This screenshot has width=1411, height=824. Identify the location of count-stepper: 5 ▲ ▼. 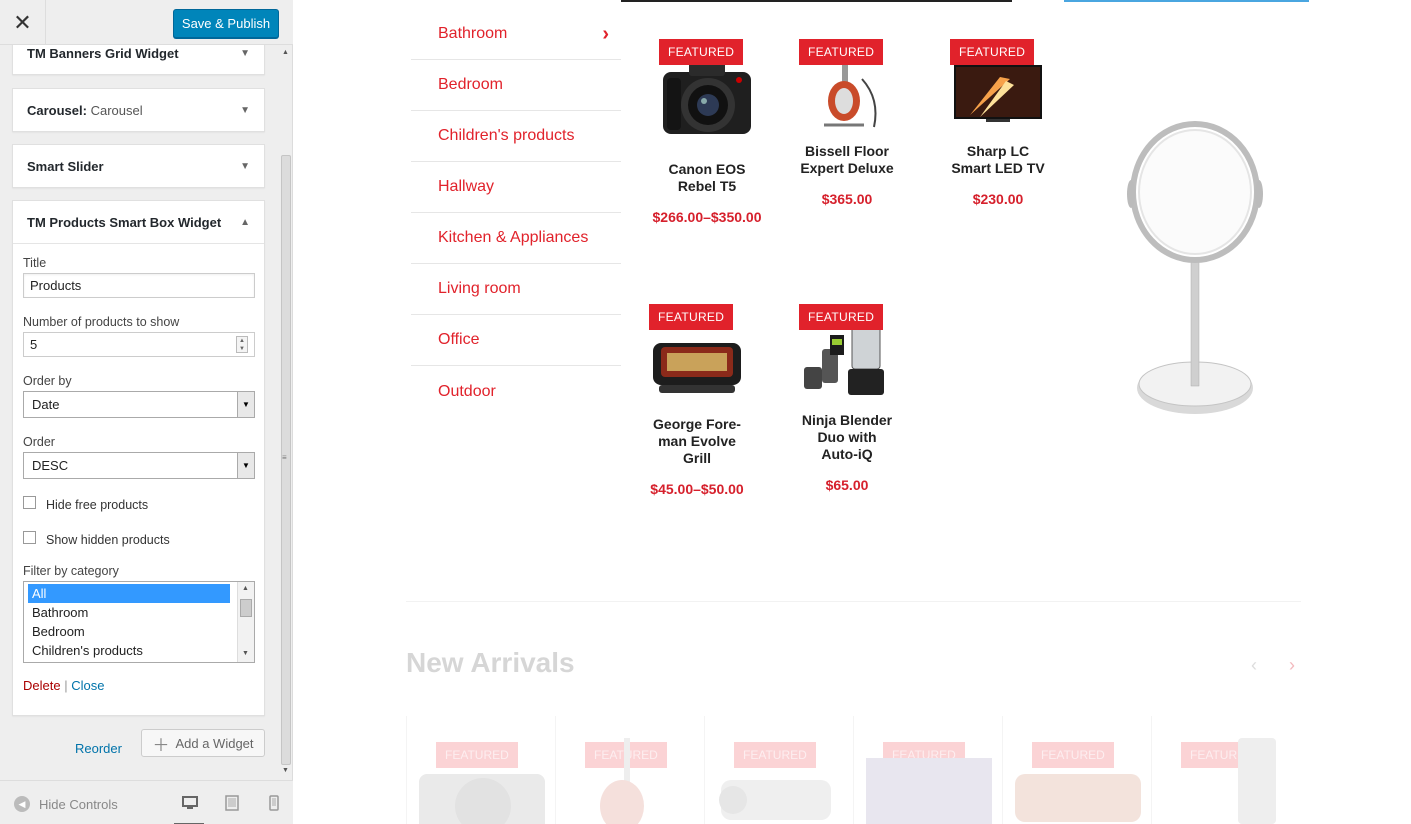
(139, 344).